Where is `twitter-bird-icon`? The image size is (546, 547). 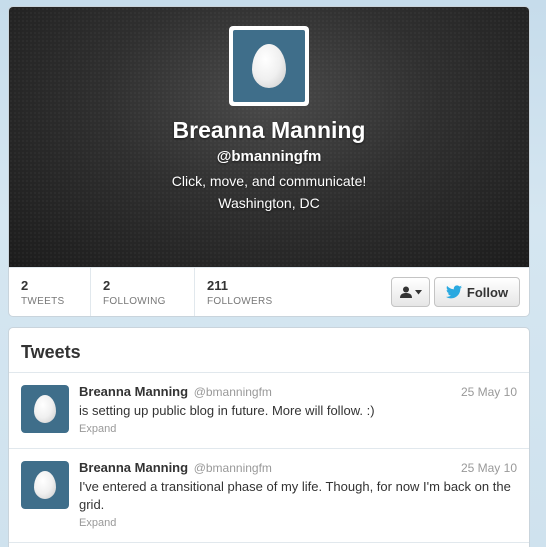
twitter-bird-icon is located at coordinates (453, 292).